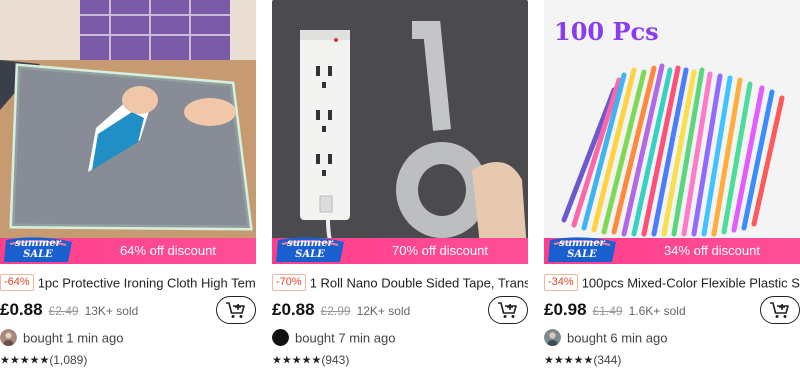 The height and width of the screenshot is (373, 800). What do you see at coordinates (111, 311) in the screenshot?
I see `sold-count: 13K+ sold` at bounding box center [111, 311].